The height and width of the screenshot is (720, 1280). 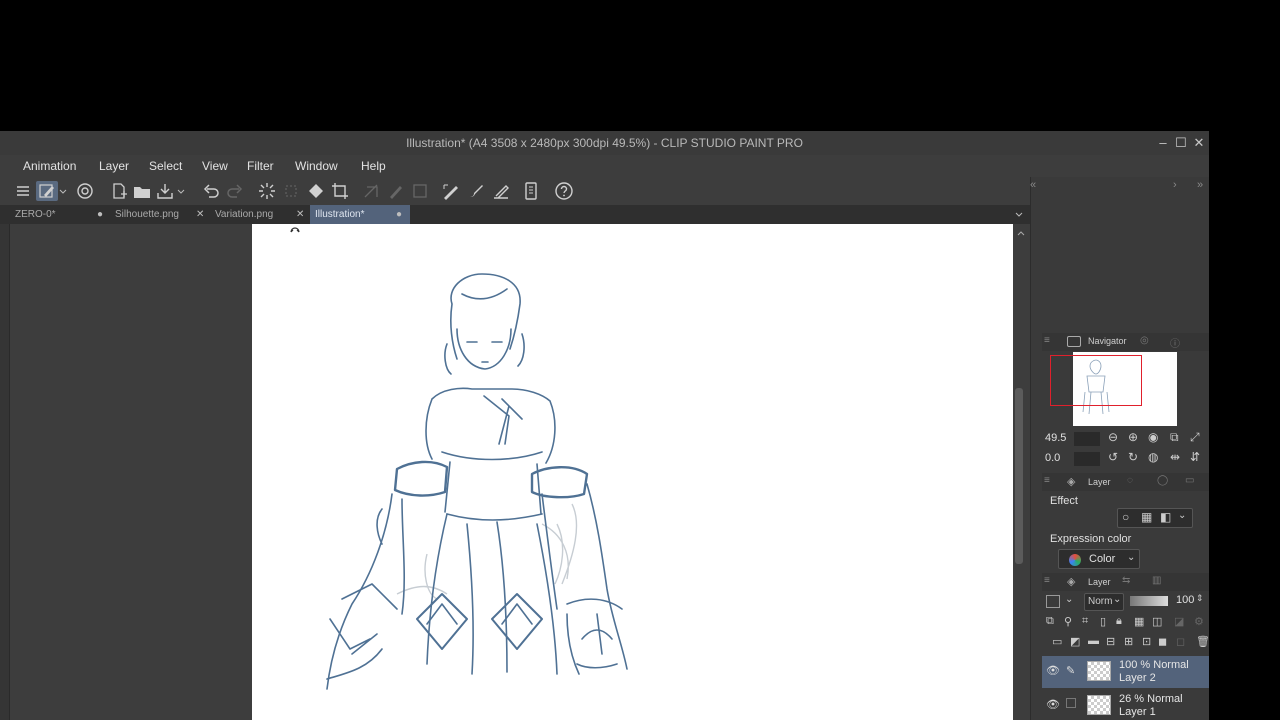 What do you see at coordinates (1153, 457) in the screenshot?
I see `reset-rotation-icon: ◍` at bounding box center [1153, 457].